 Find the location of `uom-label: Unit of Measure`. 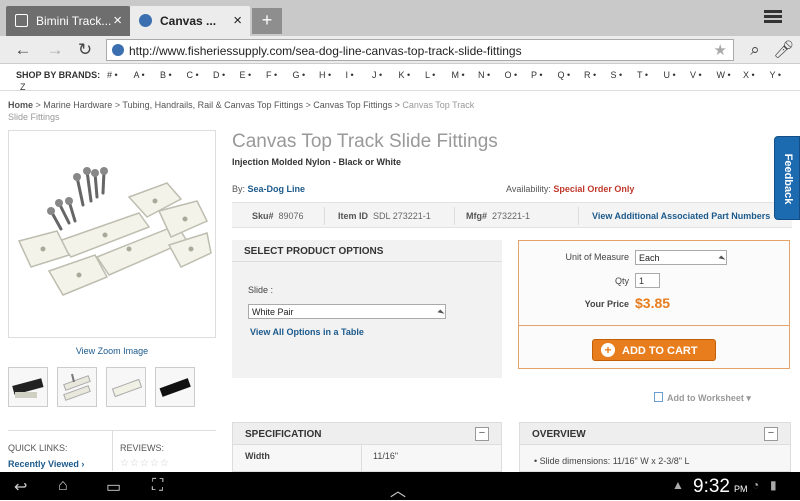

uom-label: Unit of Measure is located at coordinates (597, 257).